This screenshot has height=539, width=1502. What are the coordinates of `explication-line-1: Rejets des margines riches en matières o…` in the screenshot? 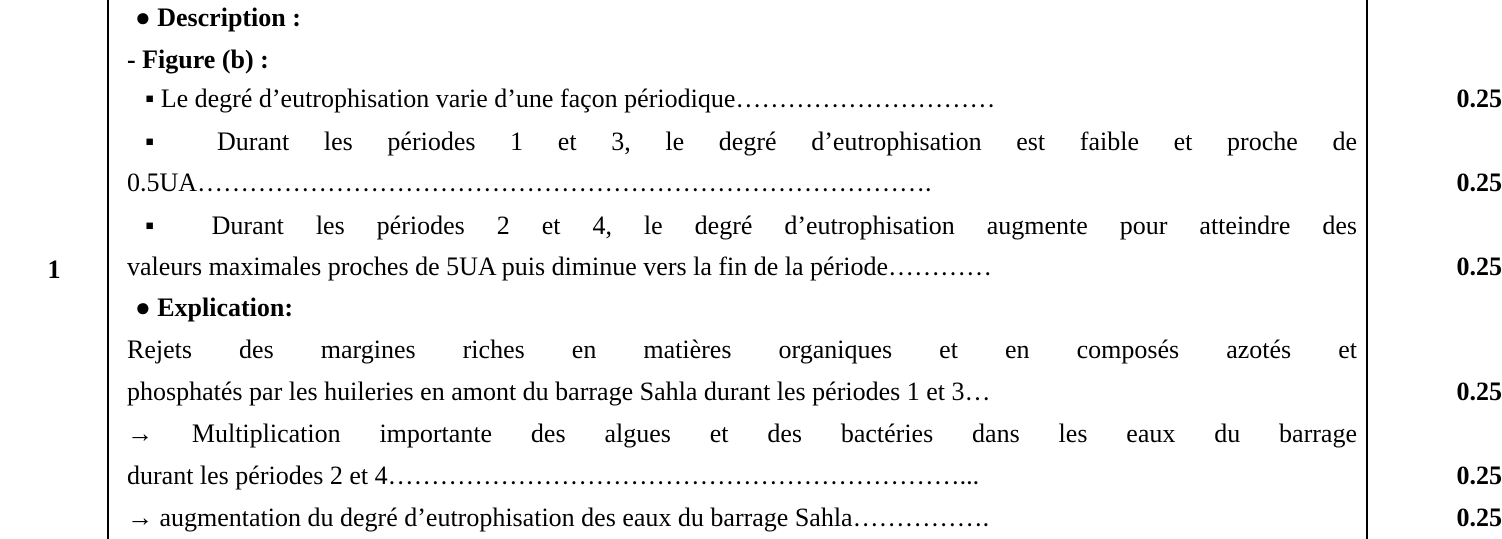 It's located at (742, 349).